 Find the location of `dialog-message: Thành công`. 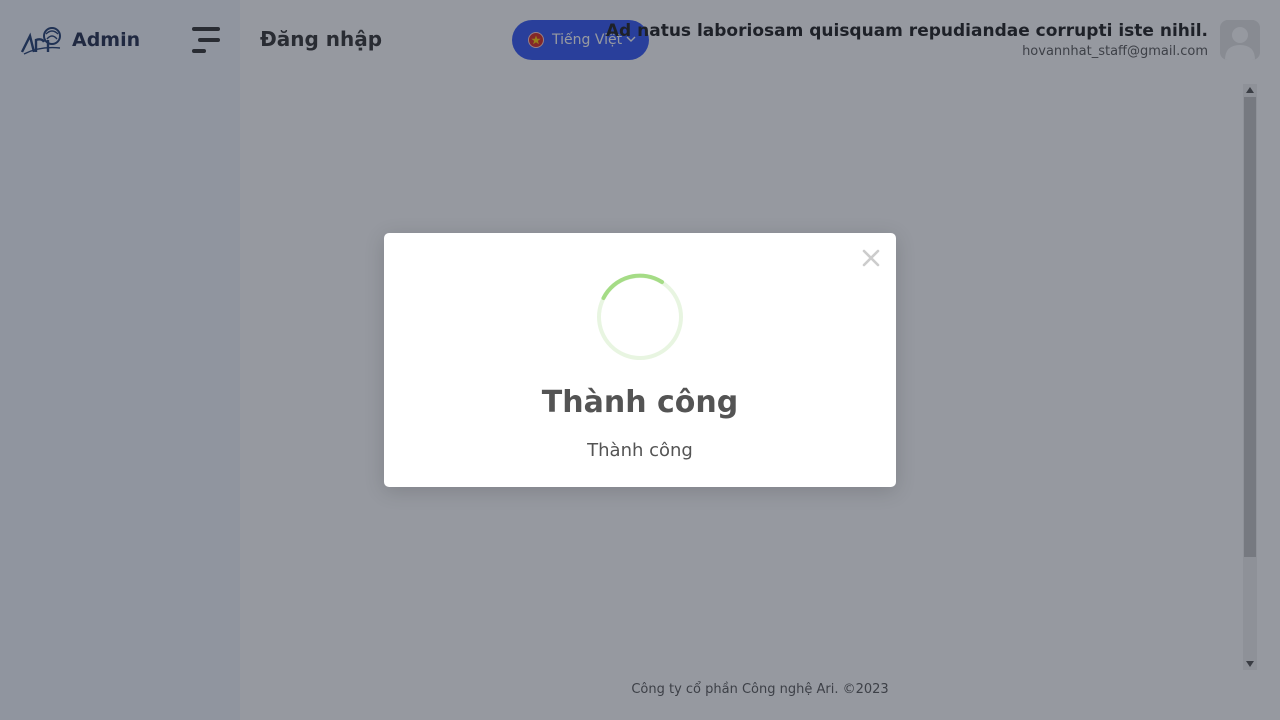

dialog-message: Thành công is located at coordinates (640, 450).